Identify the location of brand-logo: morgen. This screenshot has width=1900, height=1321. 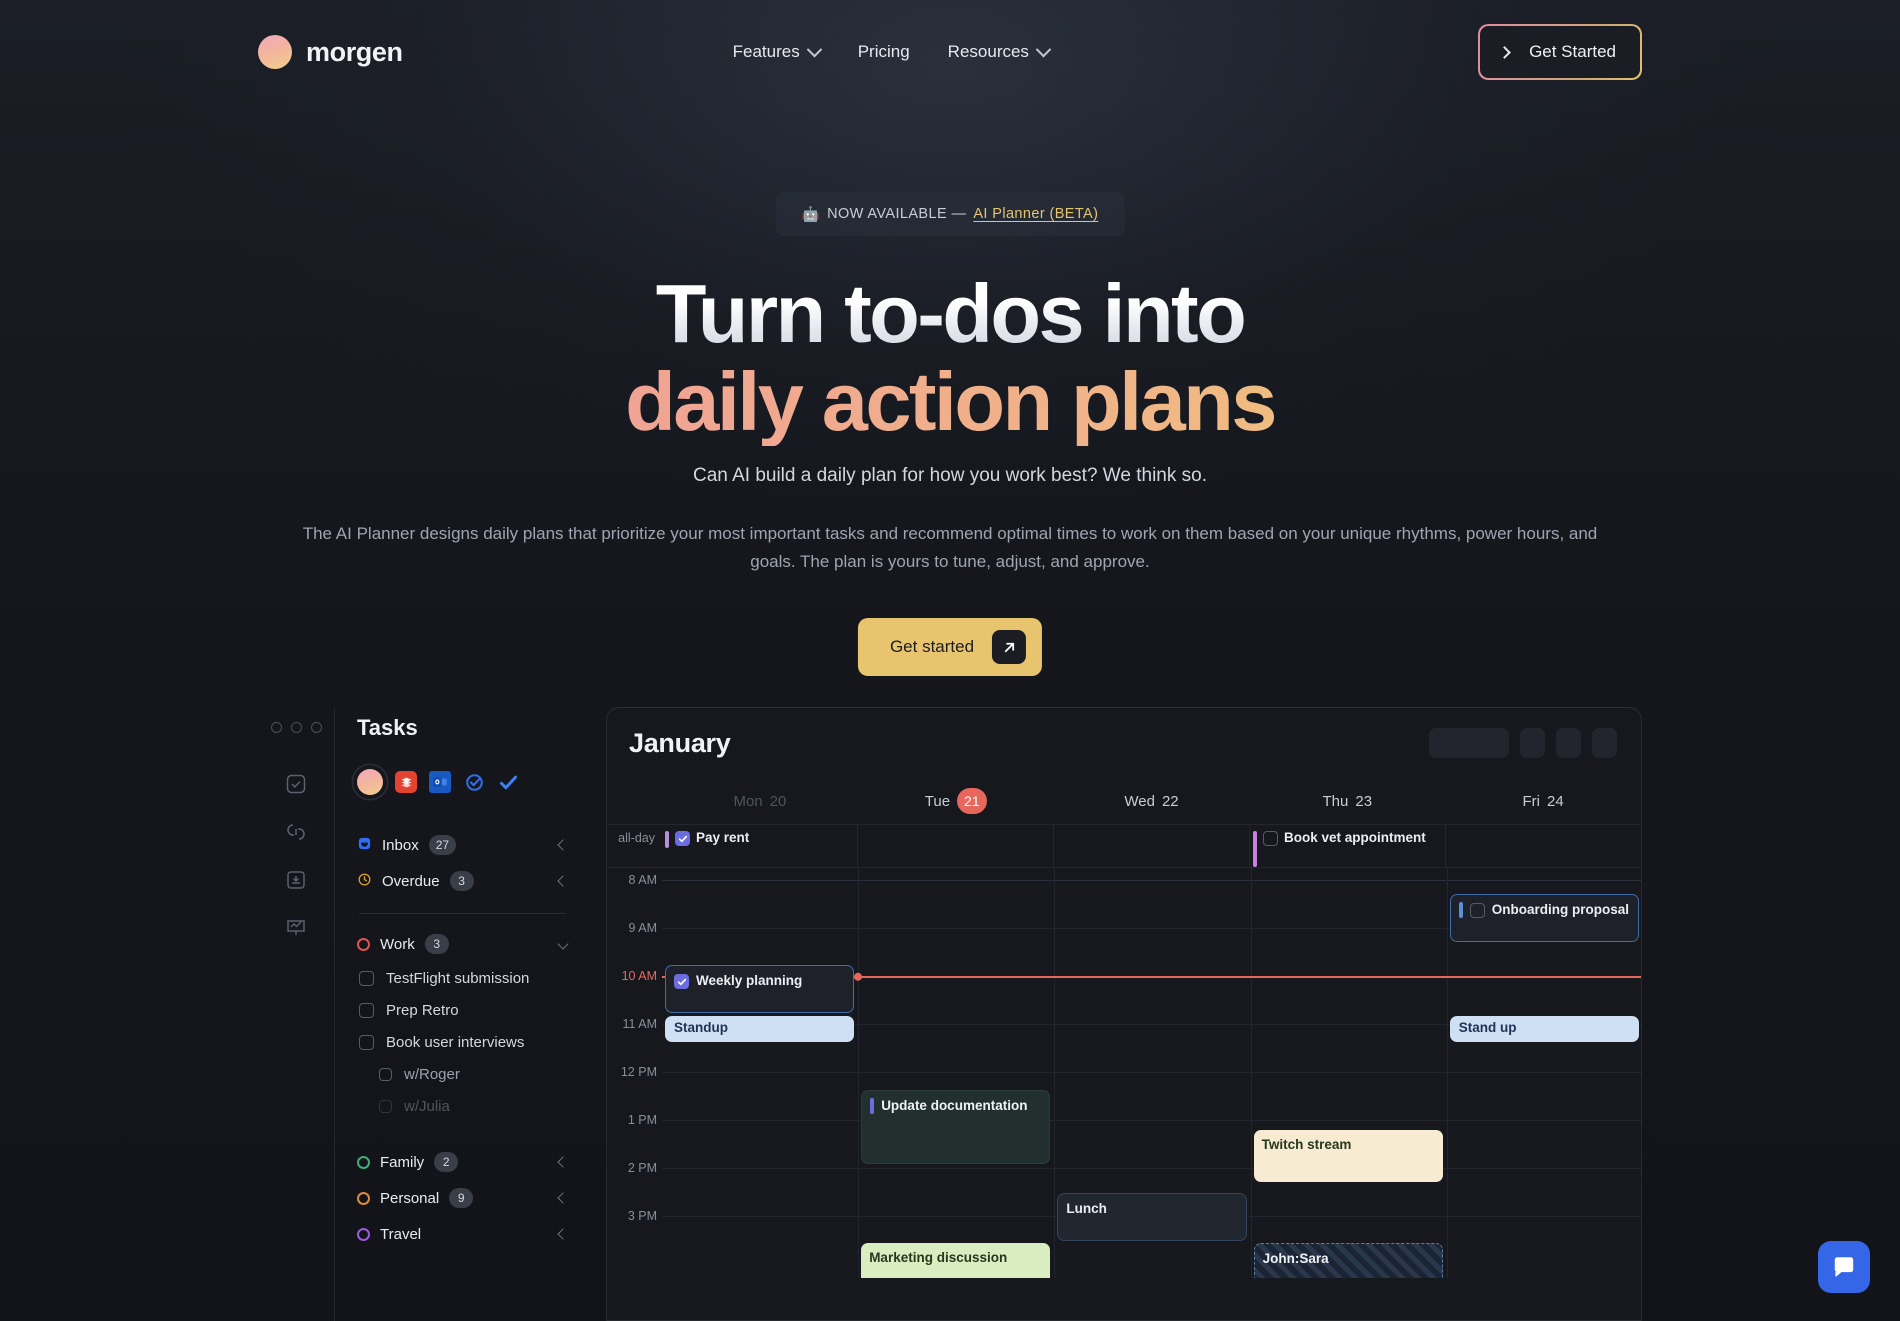
(330, 52).